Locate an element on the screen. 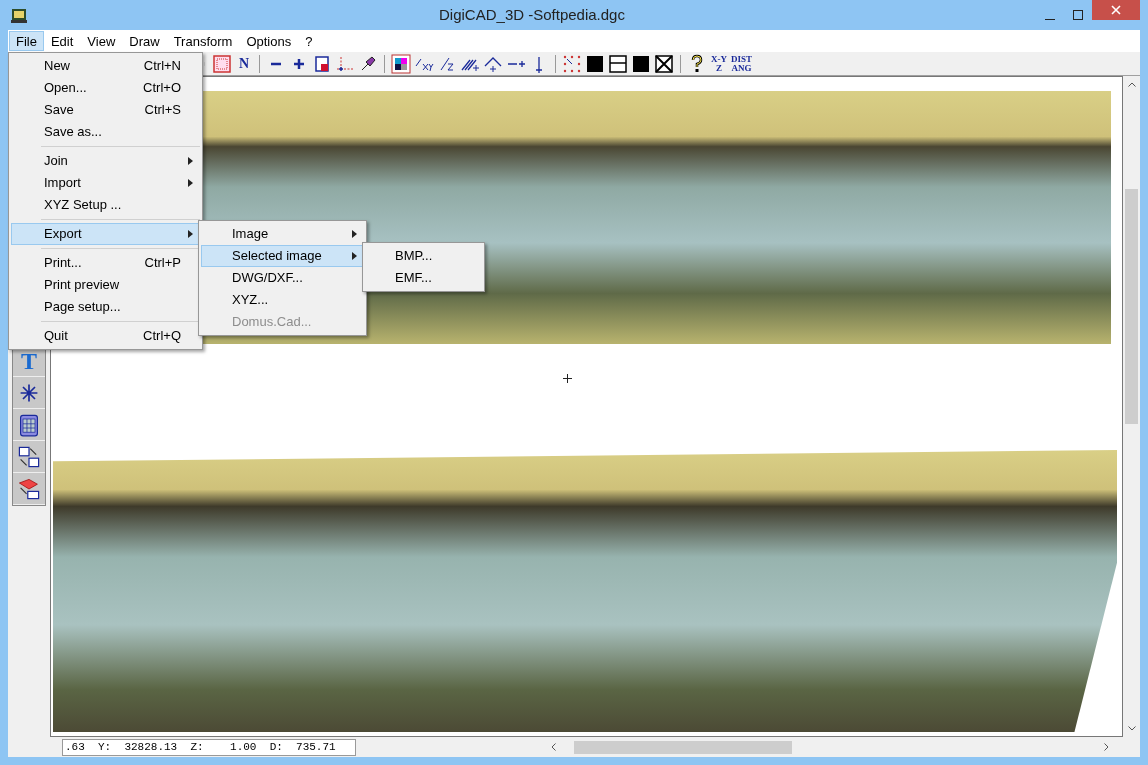  menu-item: ? is located at coordinates (309, 41).